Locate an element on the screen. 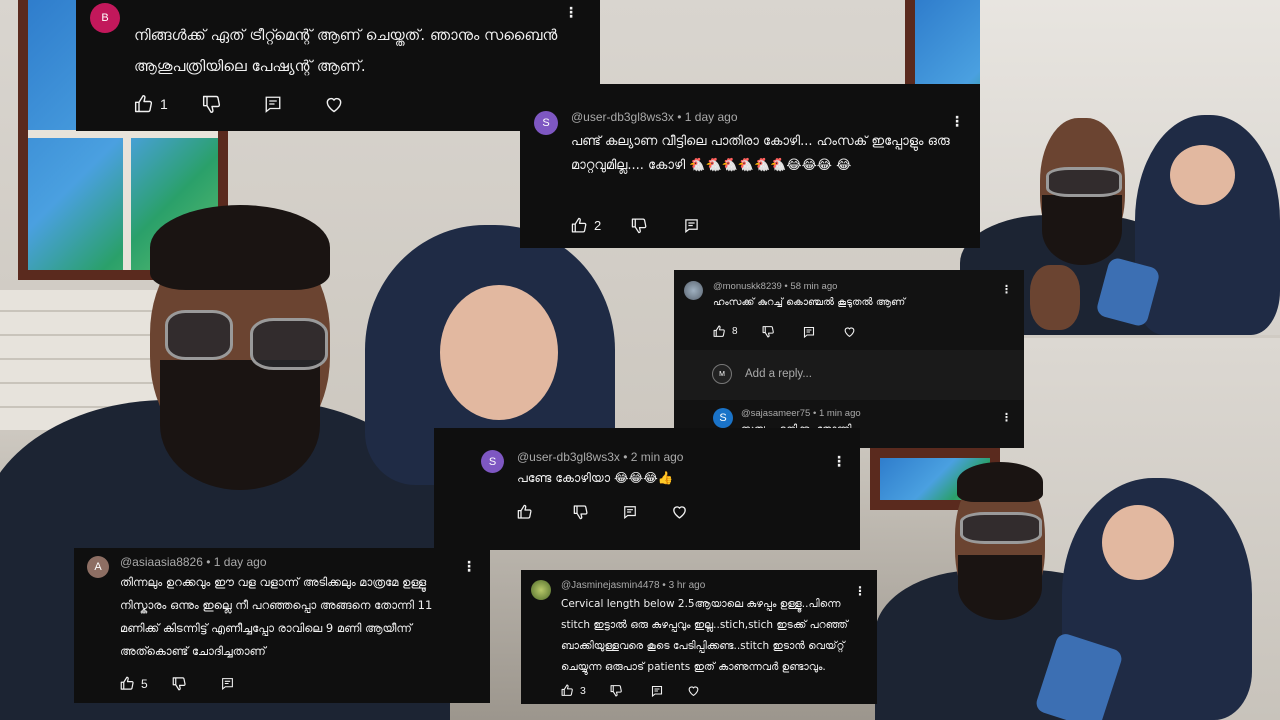 The height and width of the screenshot is (720, 1280). sunglasses-right is located at coordinates (289, 344).